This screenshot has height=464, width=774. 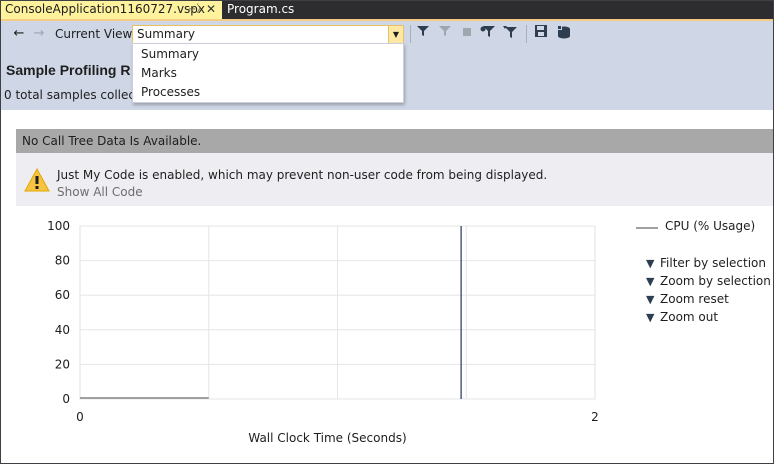 What do you see at coordinates (445, 34) in the screenshot?
I see `filter-clear-icon` at bounding box center [445, 34].